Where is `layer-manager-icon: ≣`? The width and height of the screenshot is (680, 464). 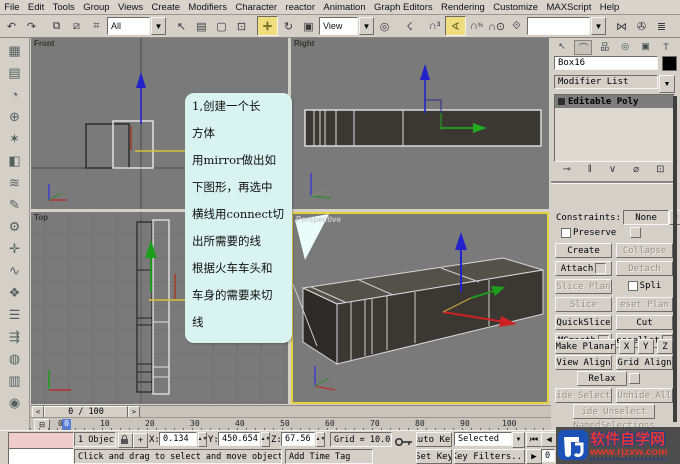 layer-manager-icon: ≣ is located at coordinates (661, 26).